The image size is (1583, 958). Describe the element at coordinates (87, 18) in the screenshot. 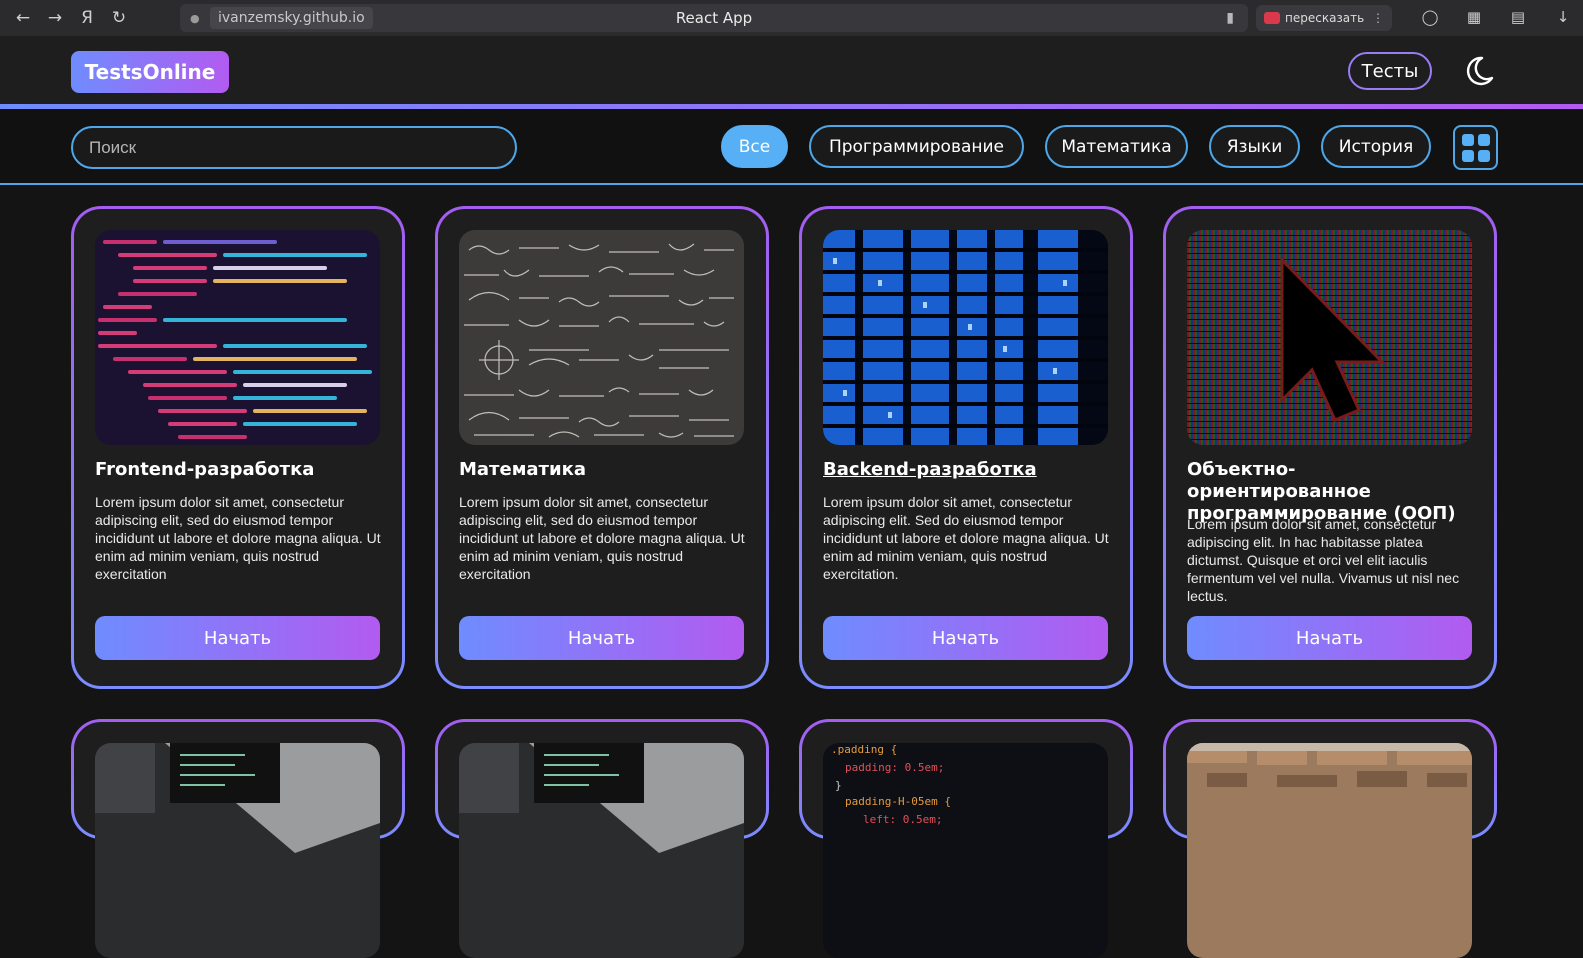

I see `yandex-icon: Я` at that location.